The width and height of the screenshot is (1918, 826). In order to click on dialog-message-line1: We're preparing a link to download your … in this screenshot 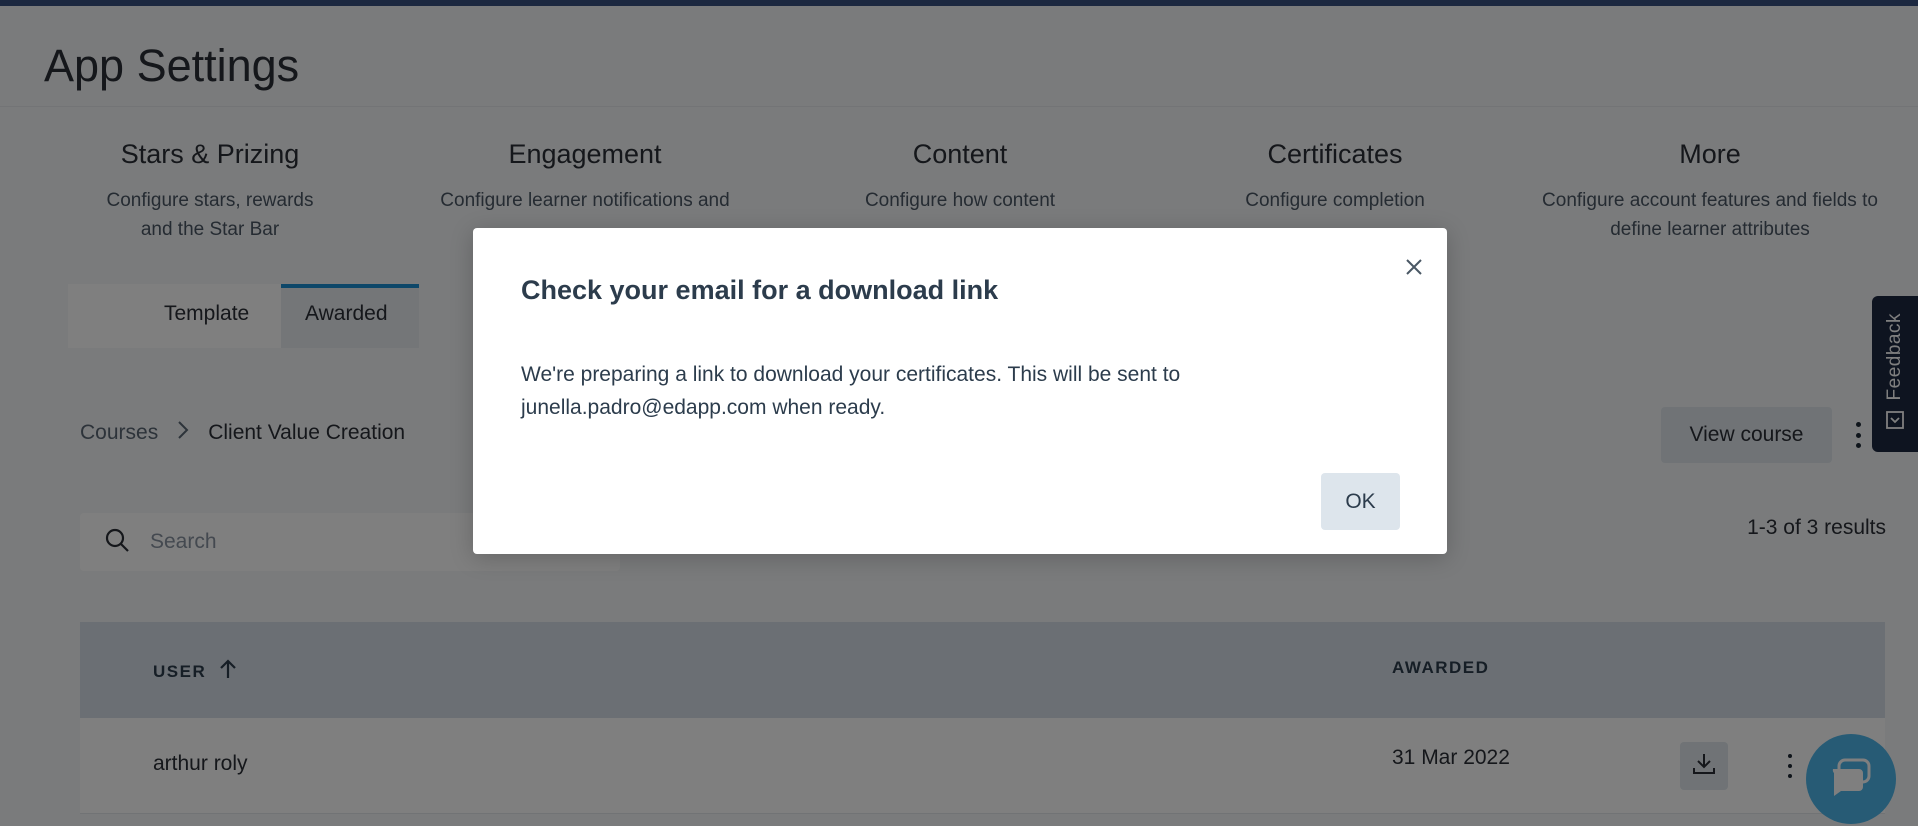, I will do `click(851, 374)`.